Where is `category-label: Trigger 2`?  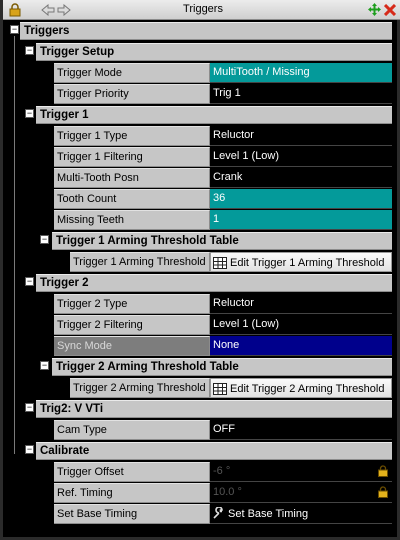 category-label: Trigger 2 is located at coordinates (214, 283).